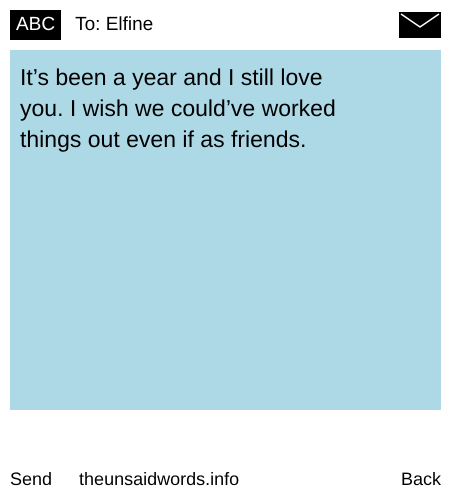 The height and width of the screenshot is (500, 450). What do you see at coordinates (178, 108) in the screenshot?
I see `message-text: It’s been a year and I still love you. I wish we could’ve worked things out even if as friends.` at bounding box center [178, 108].